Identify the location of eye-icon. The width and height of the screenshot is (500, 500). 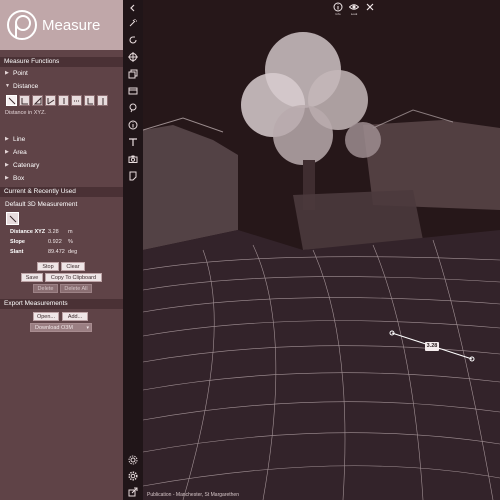
(354, 7).